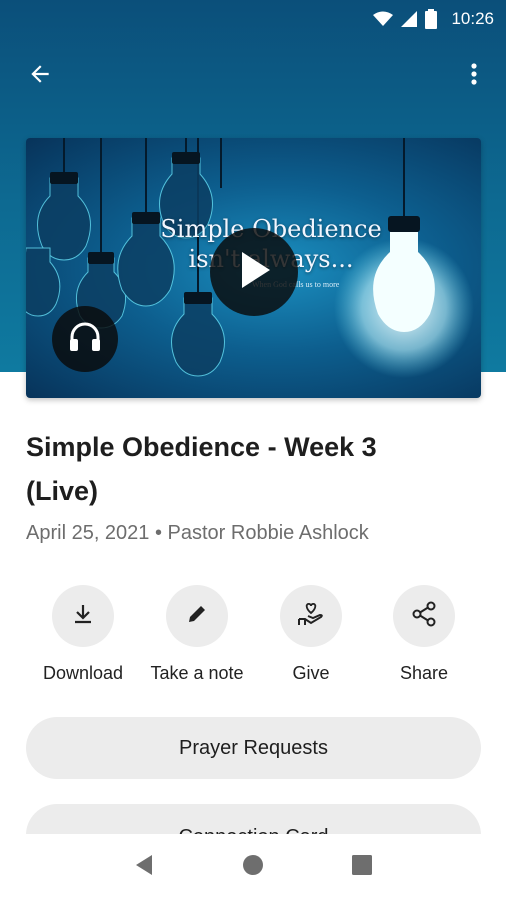 Image resolution: width=506 pixels, height=900 pixels. I want to click on share-action: Share, so click(424, 634).